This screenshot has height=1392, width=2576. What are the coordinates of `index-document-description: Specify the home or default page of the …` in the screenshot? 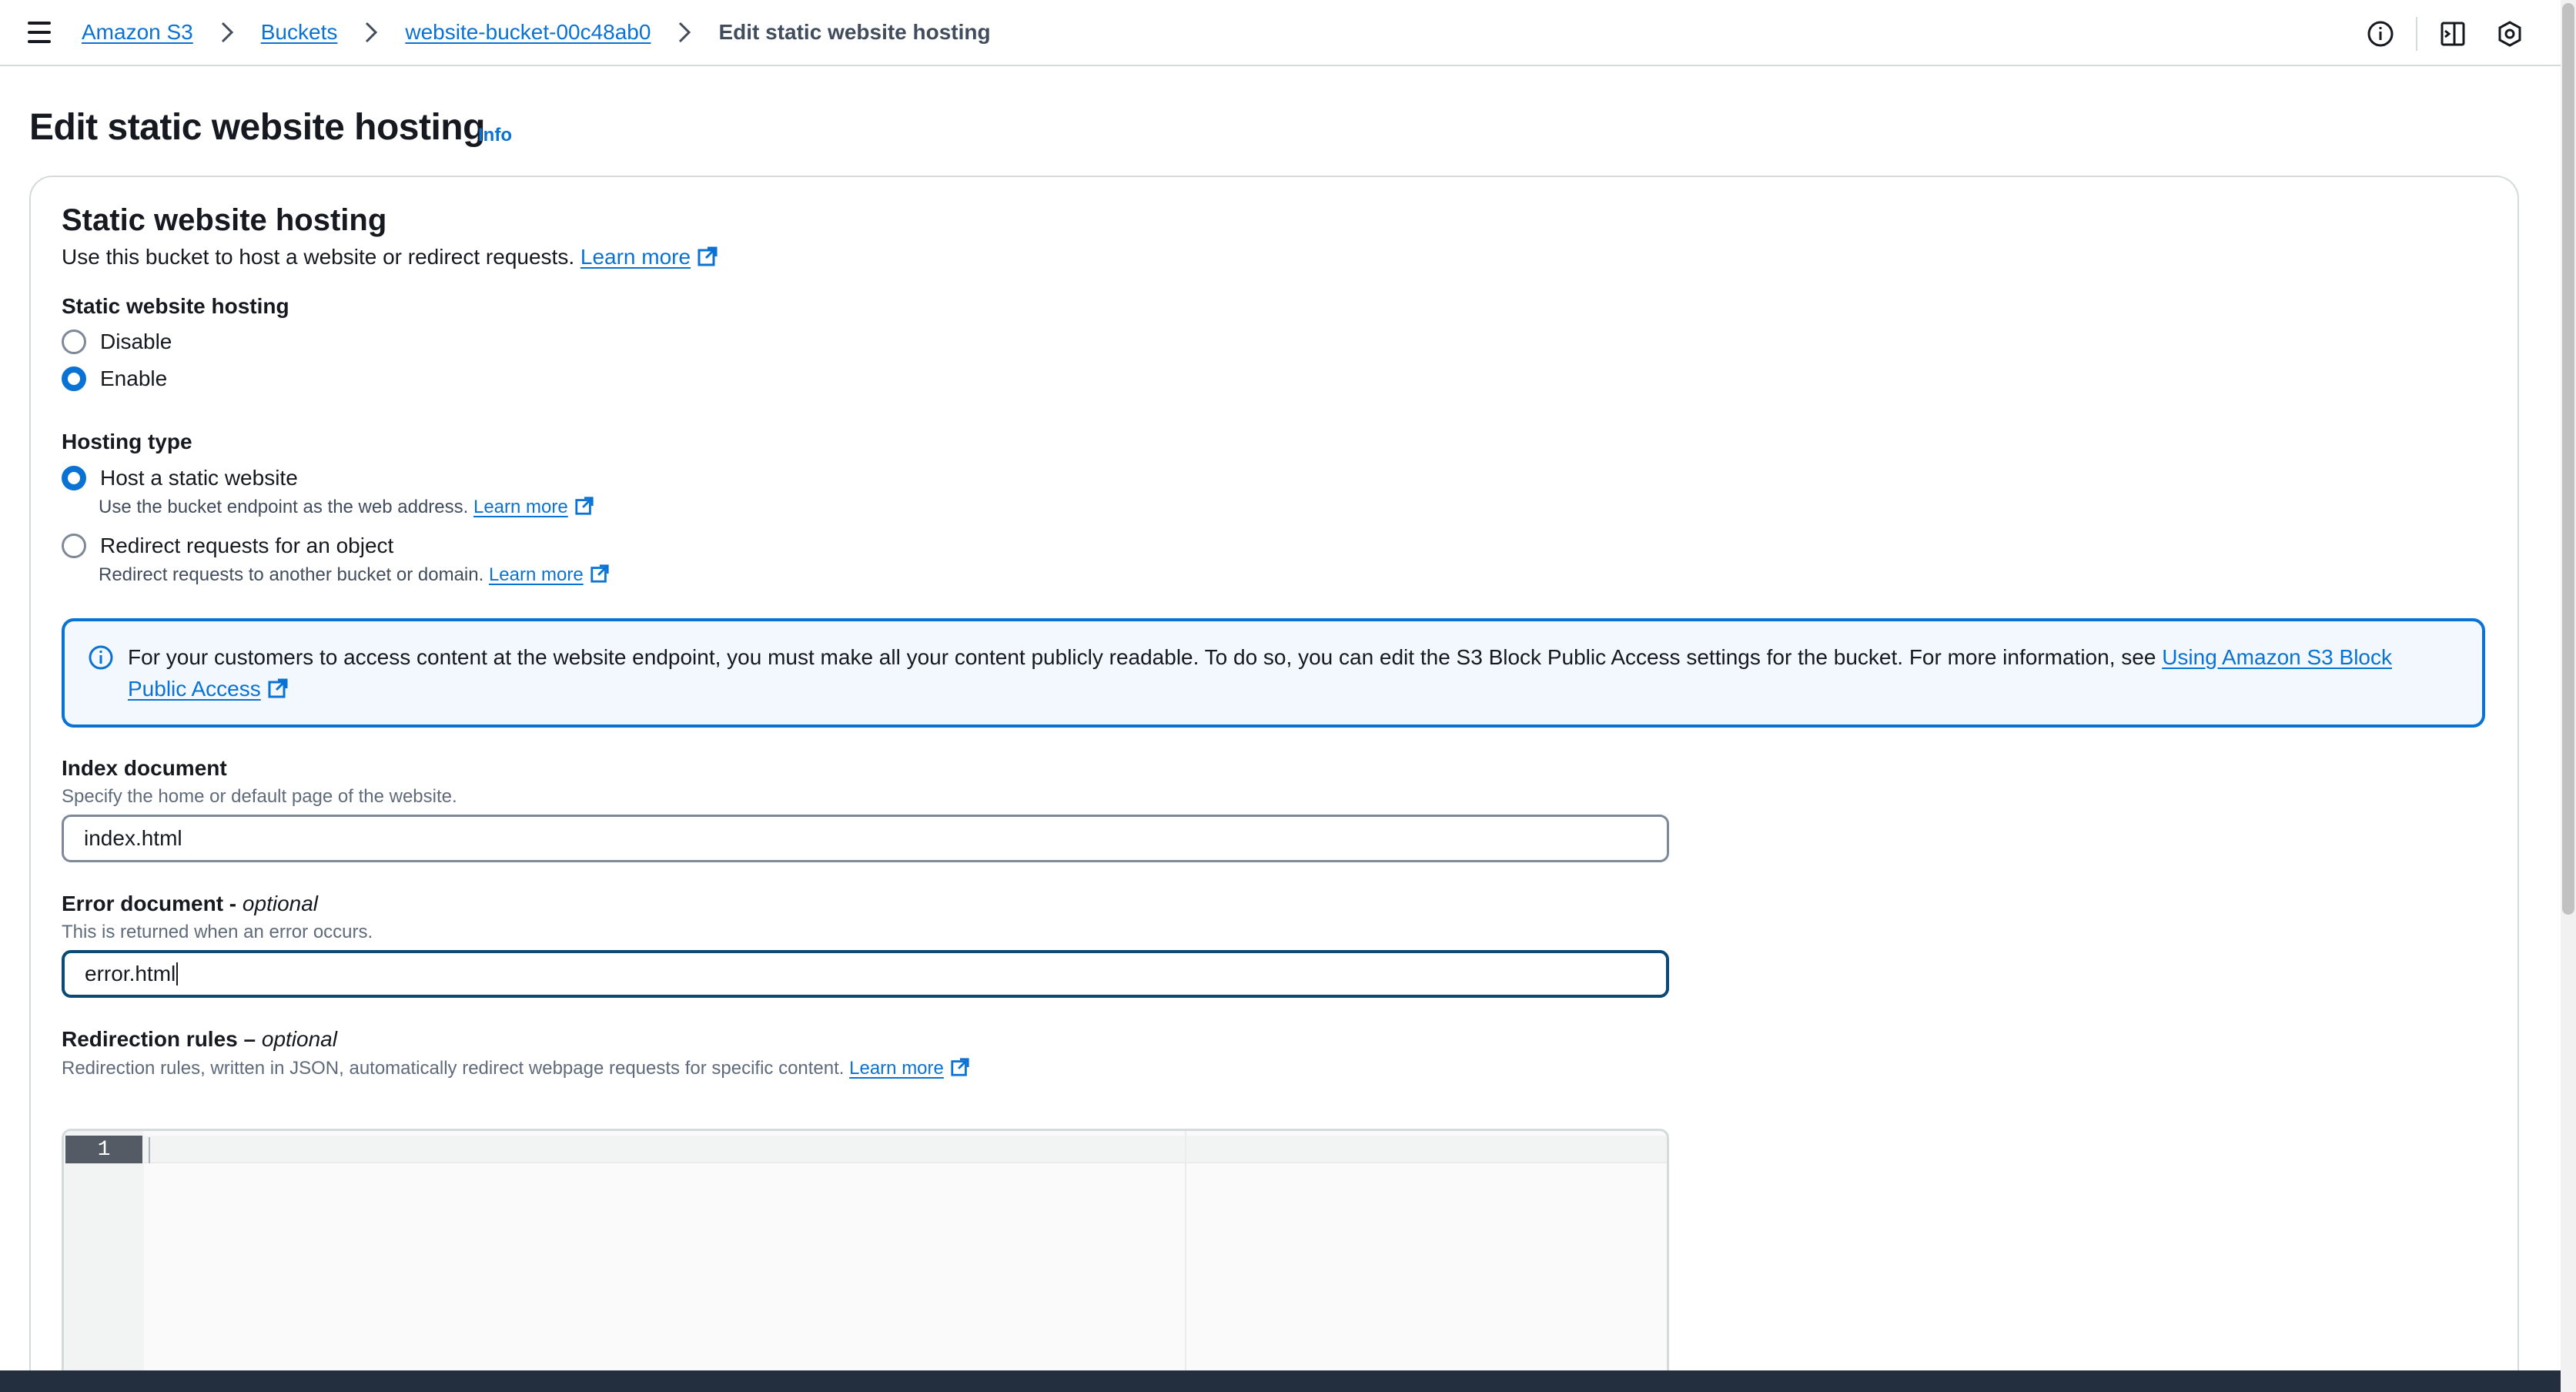 It's located at (260, 796).